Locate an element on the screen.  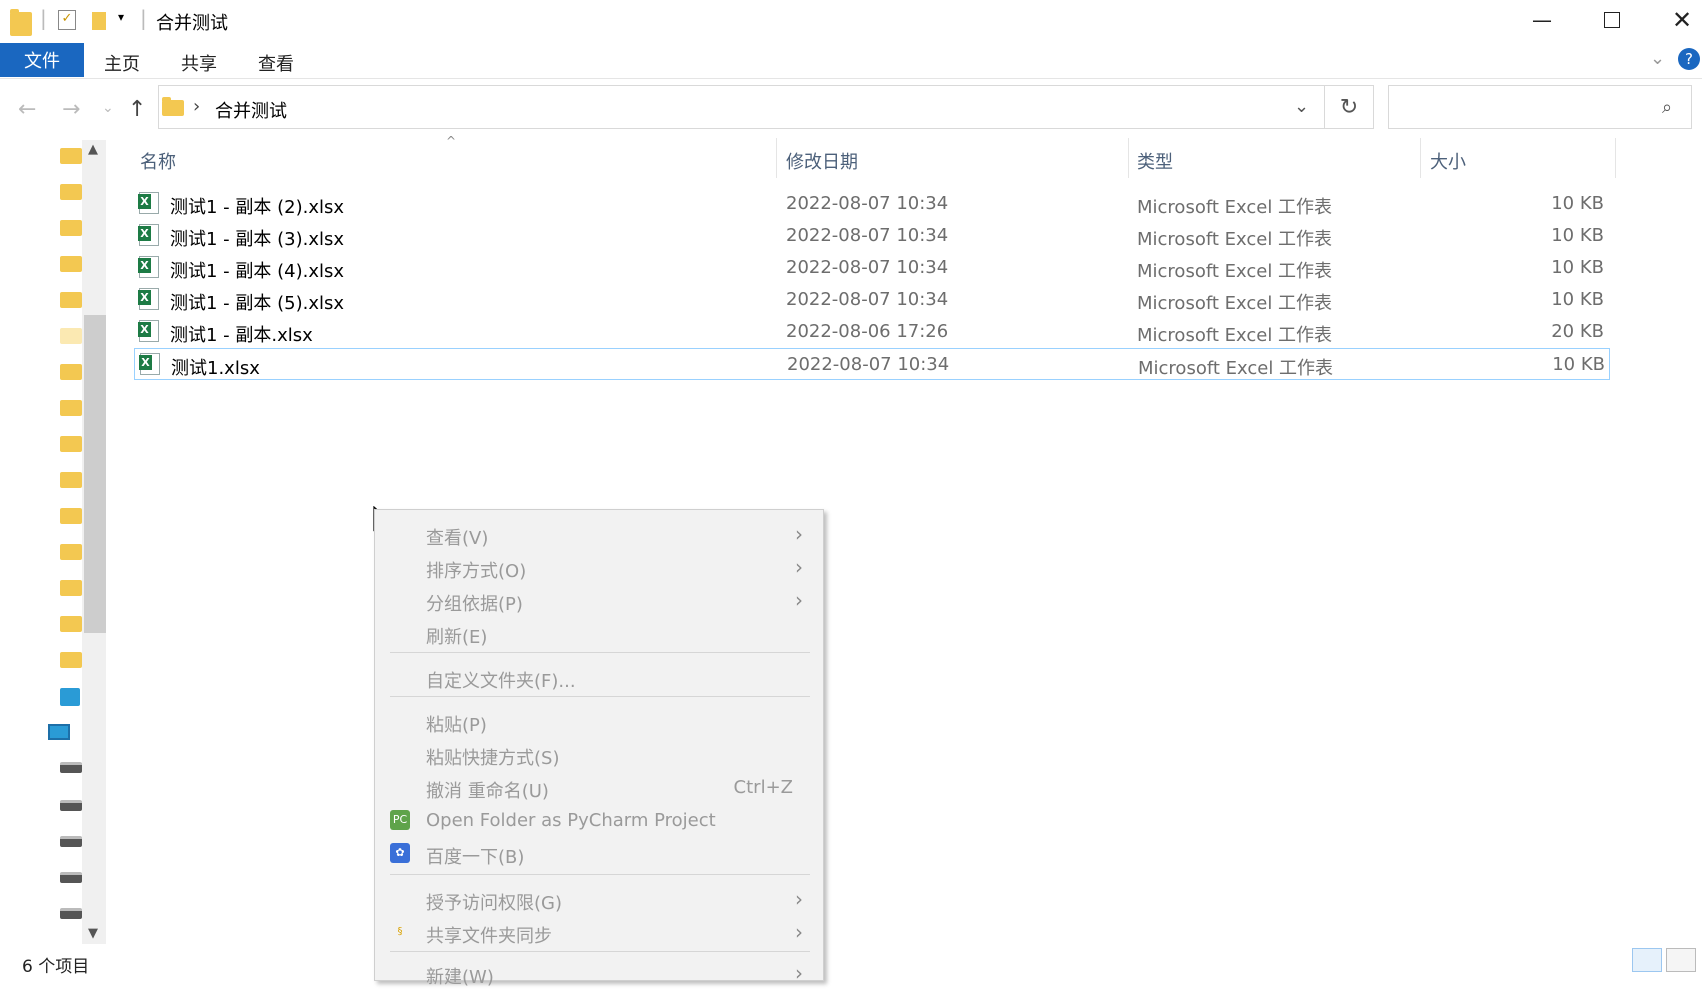
tab-view: 查看 is located at coordinates (276, 63).